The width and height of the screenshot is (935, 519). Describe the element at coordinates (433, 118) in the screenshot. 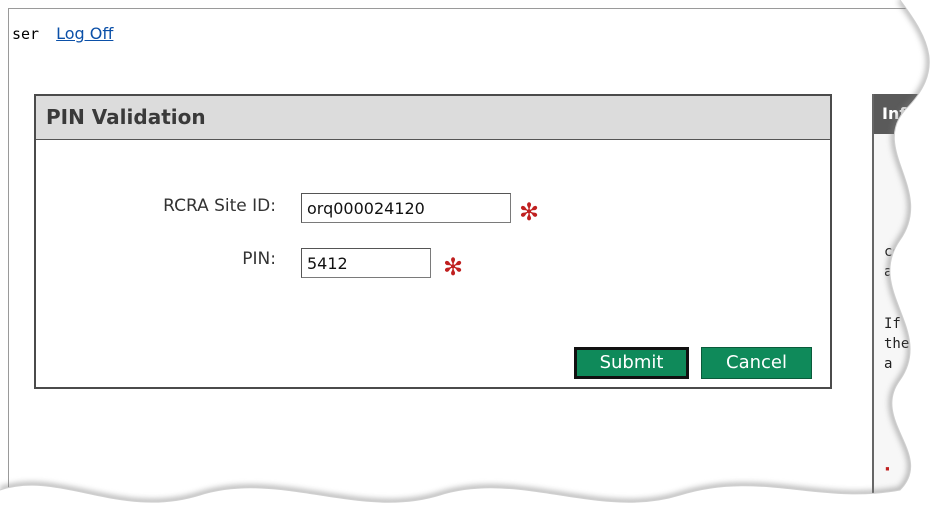

I see `dialog-header: PIN Validation` at that location.